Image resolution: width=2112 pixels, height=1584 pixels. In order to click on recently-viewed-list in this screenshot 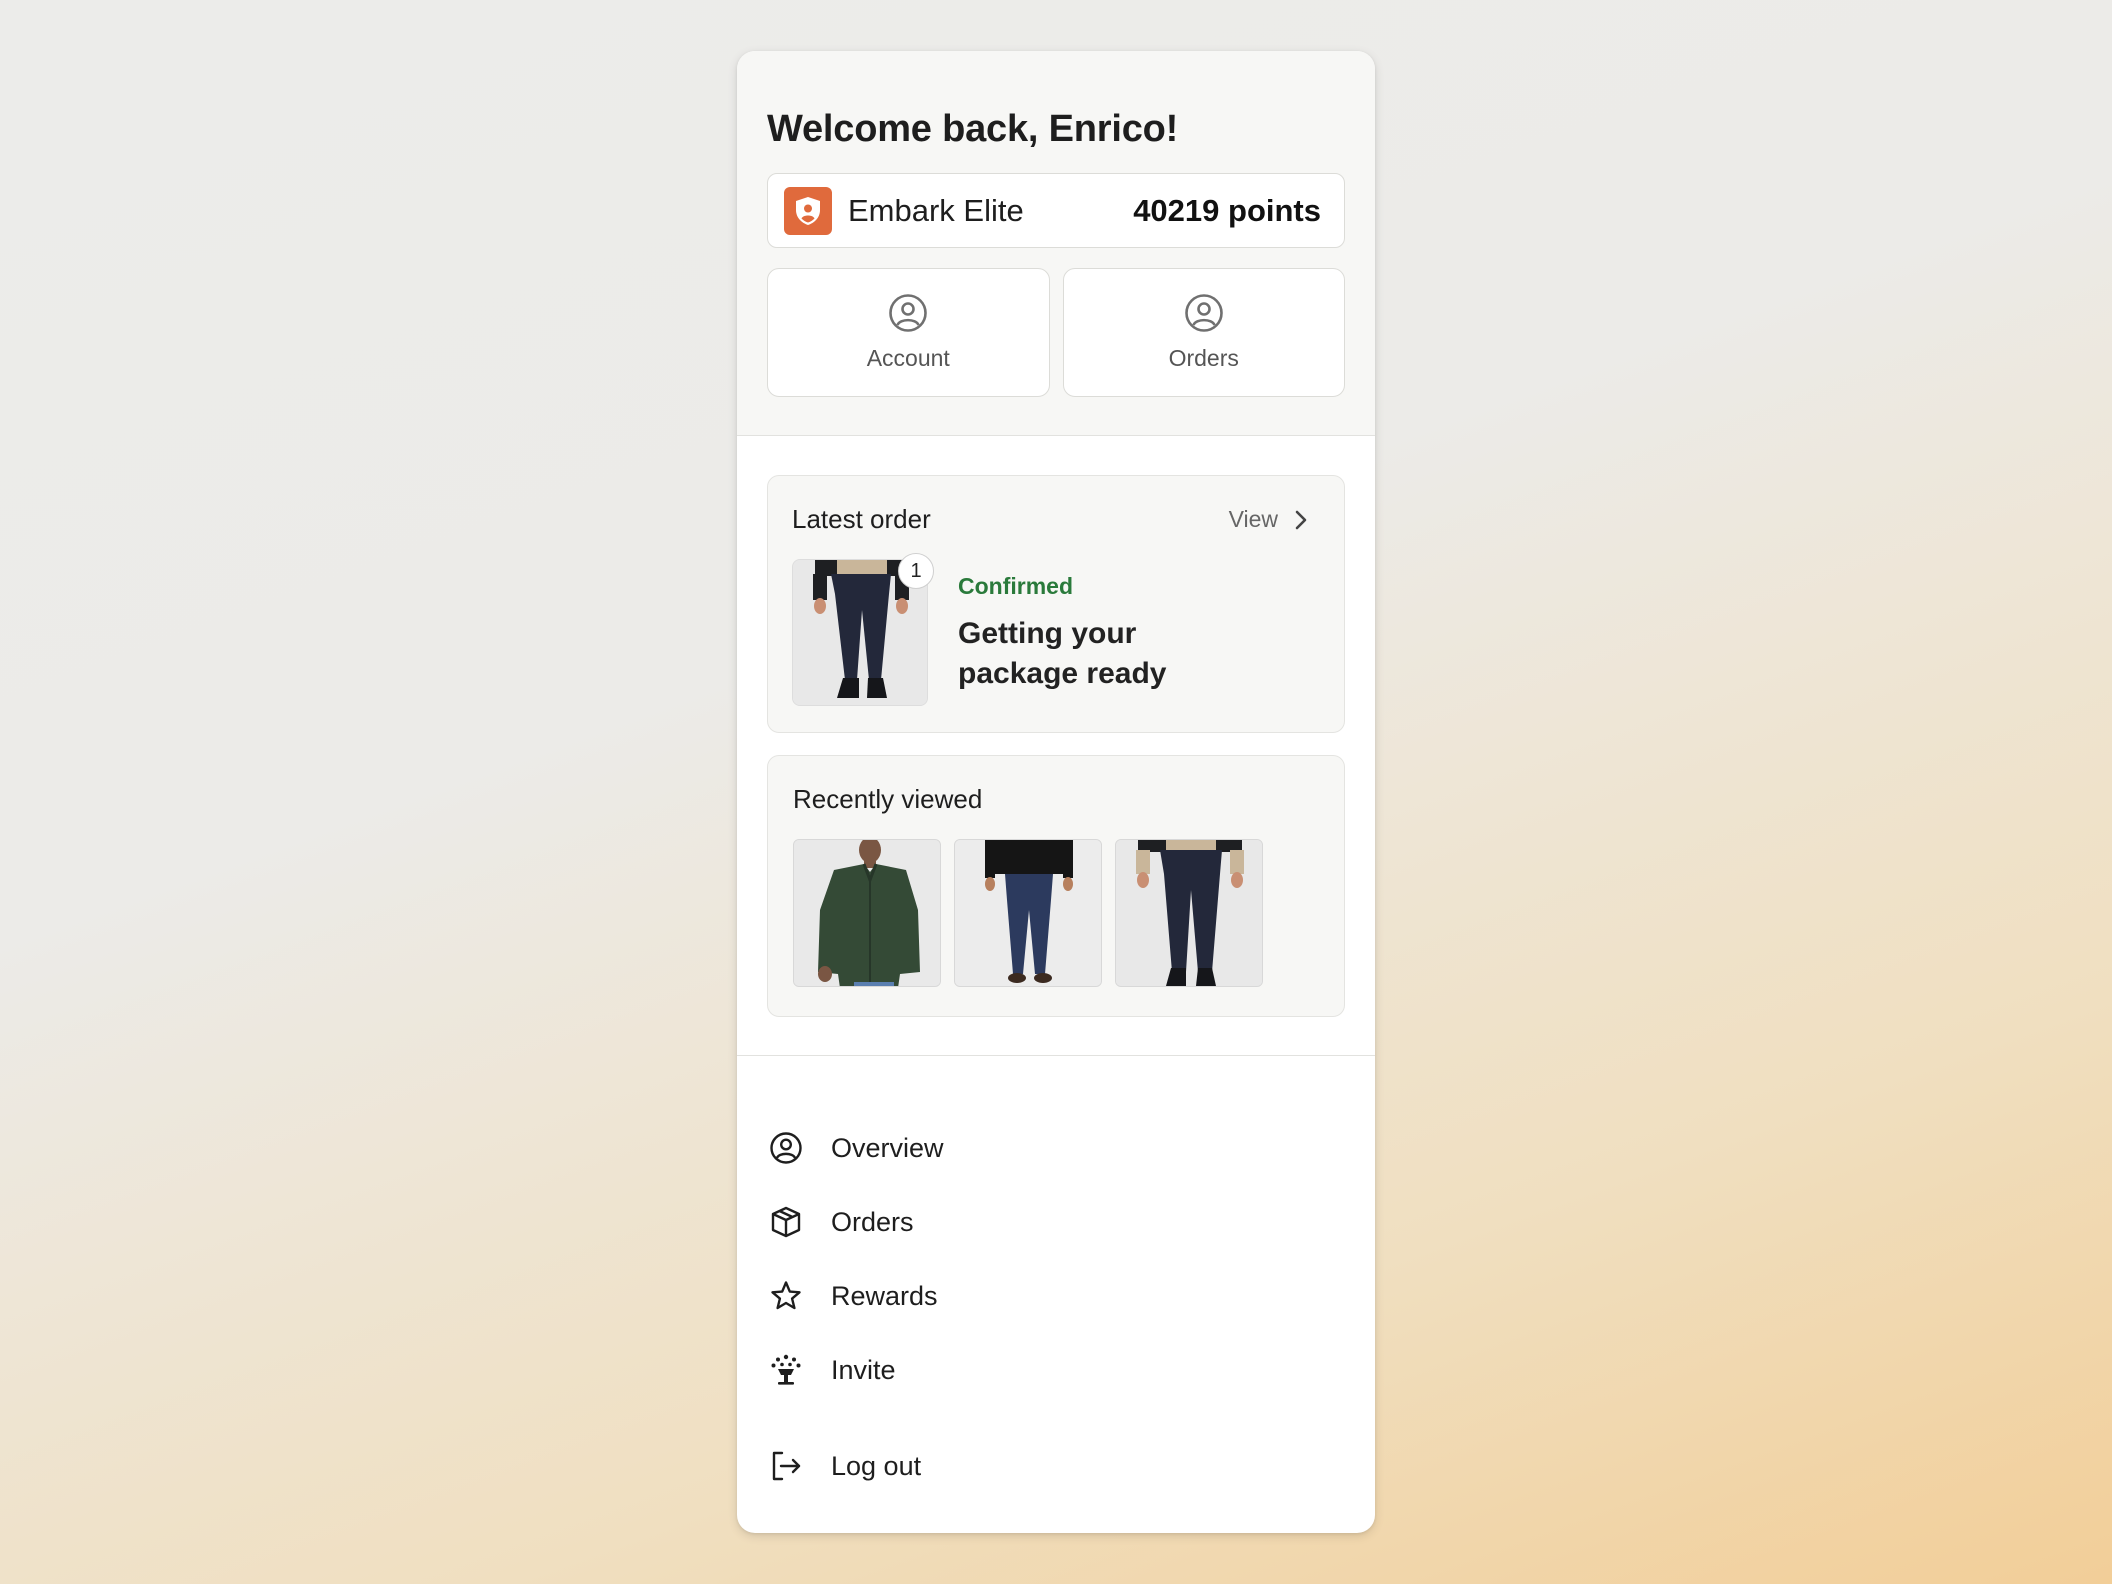, I will do `click(1056, 913)`.